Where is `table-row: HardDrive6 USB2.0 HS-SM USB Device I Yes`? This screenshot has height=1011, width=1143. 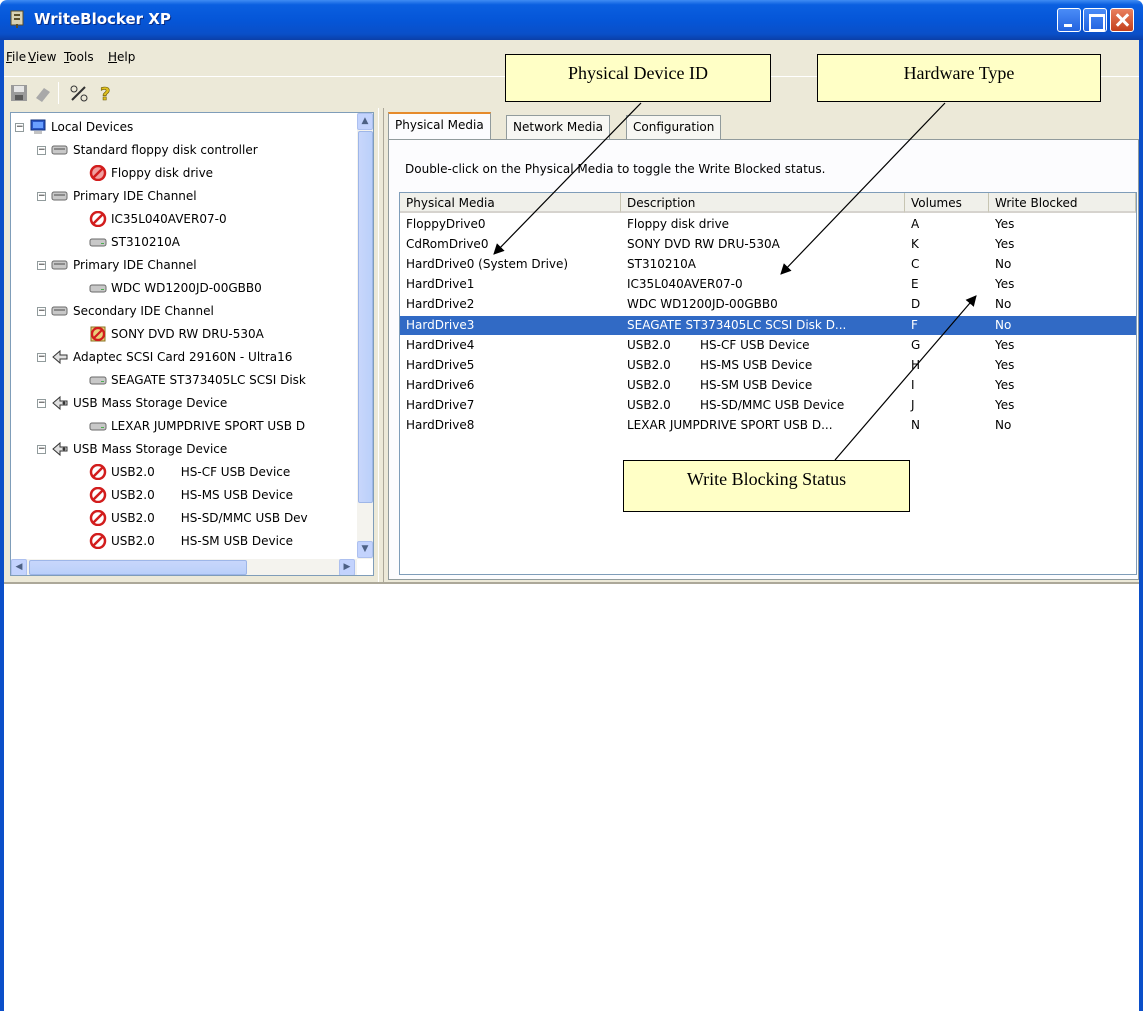 table-row: HardDrive6 USB2.0 HS-SM USB Device I Yes is located at coordinates (768, 385).